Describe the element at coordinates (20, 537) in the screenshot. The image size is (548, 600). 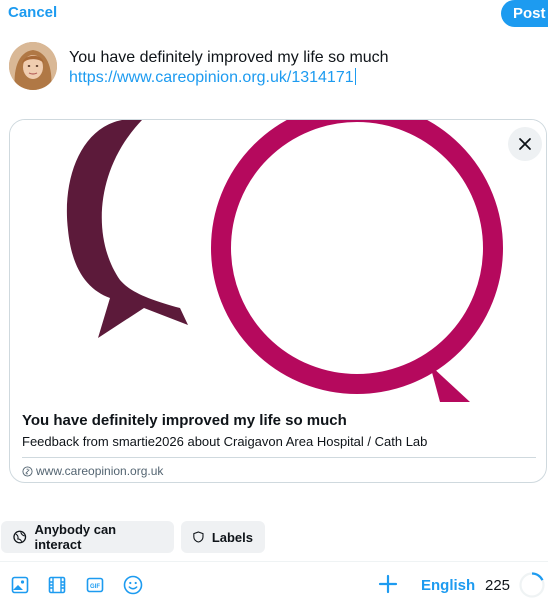
I see `globe-icon` at that location.